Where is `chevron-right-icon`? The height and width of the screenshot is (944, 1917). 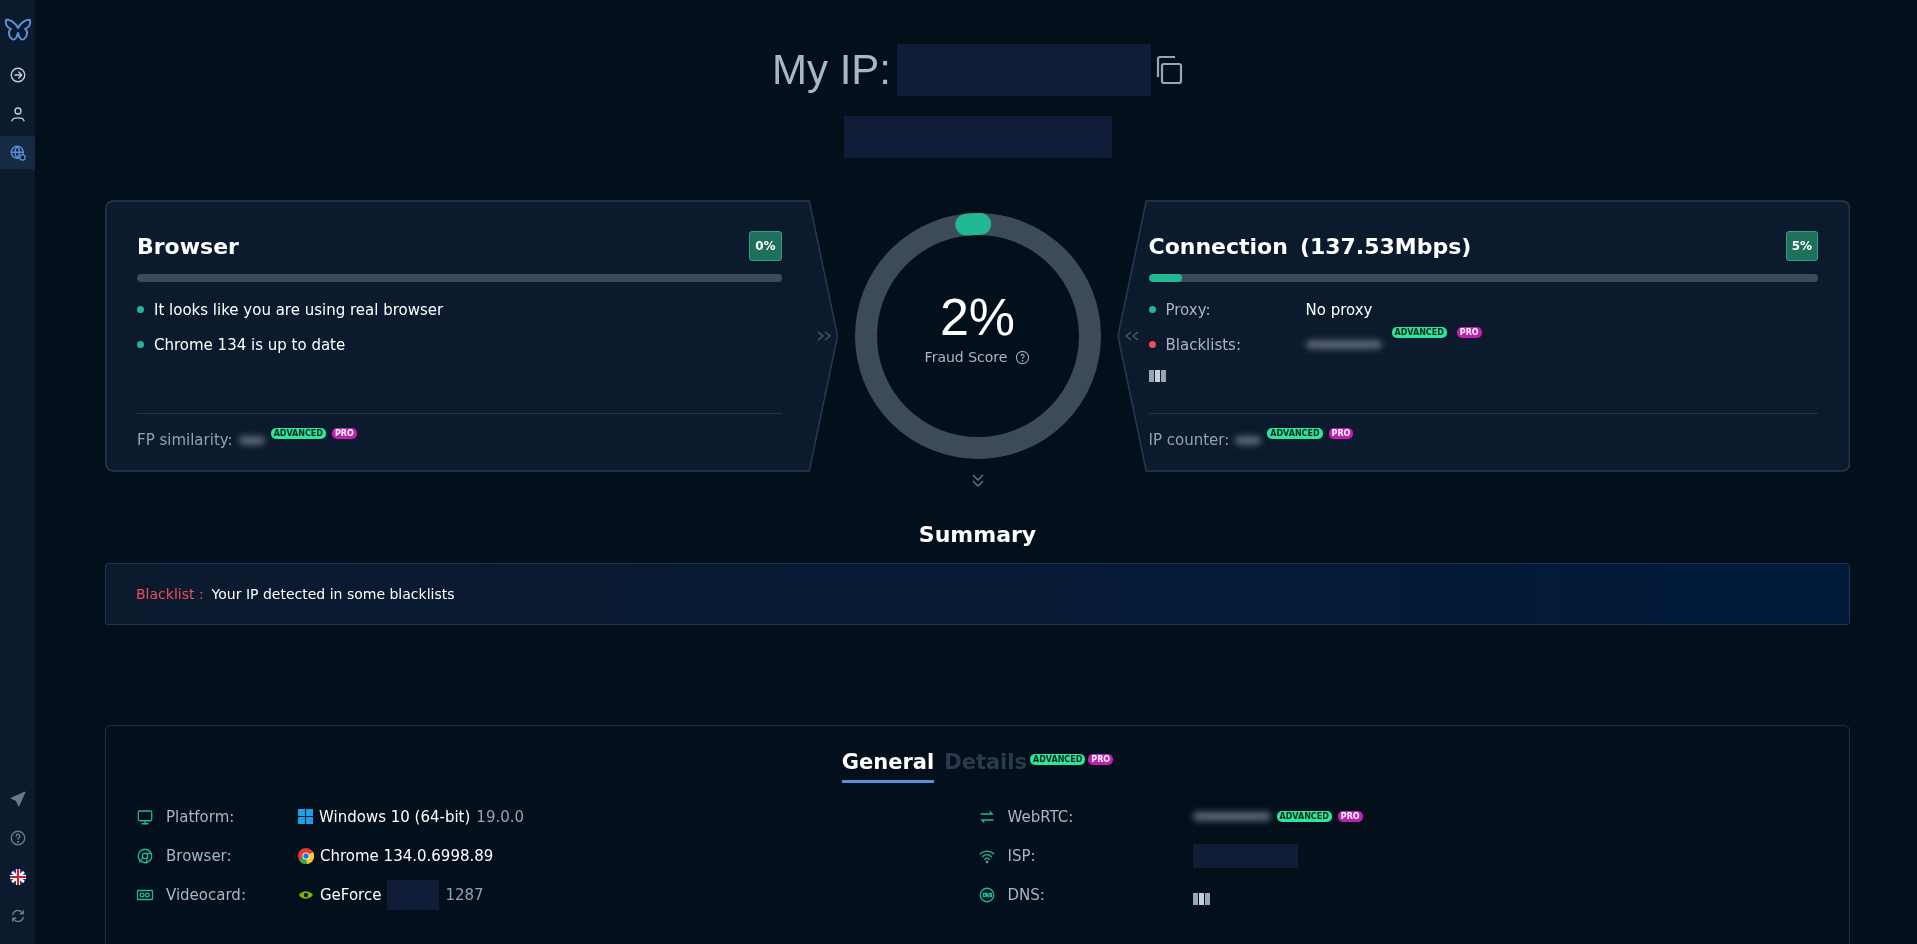
chevron-right-icon is located at coordinates (823, 336).